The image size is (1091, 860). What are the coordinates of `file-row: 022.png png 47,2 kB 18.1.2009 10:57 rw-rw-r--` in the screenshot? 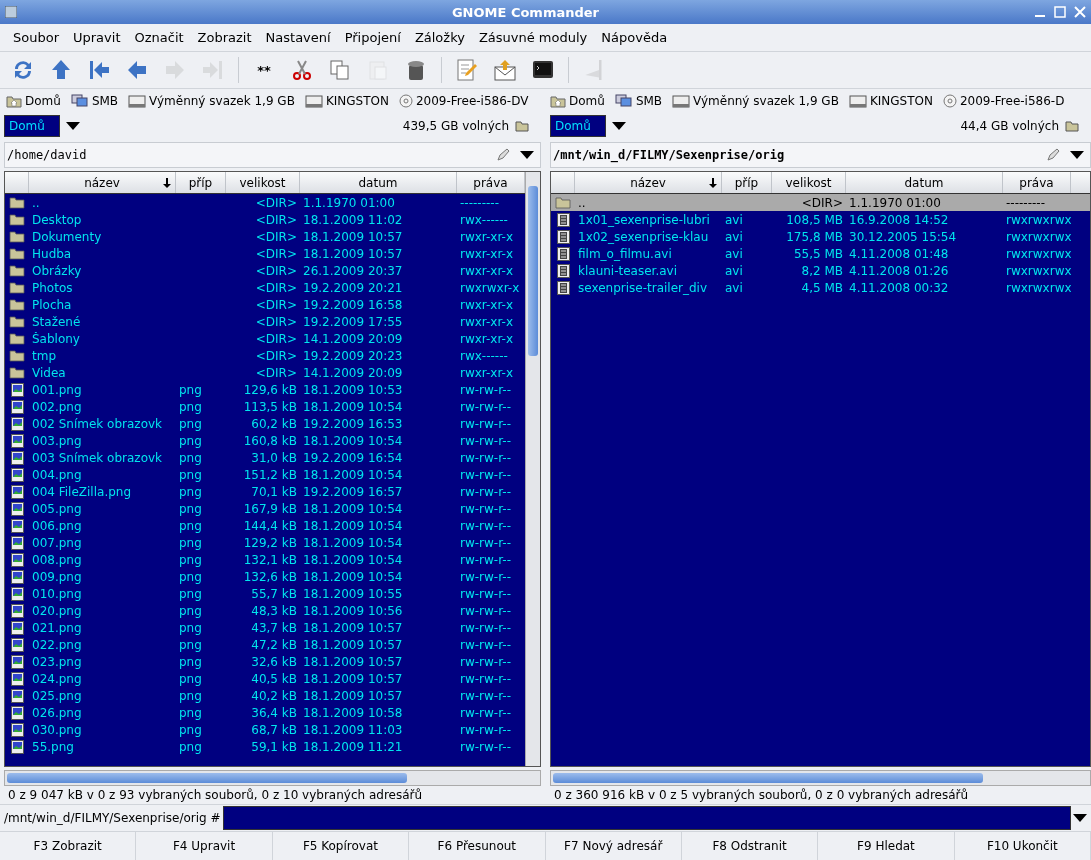 It's located at (265, 644).